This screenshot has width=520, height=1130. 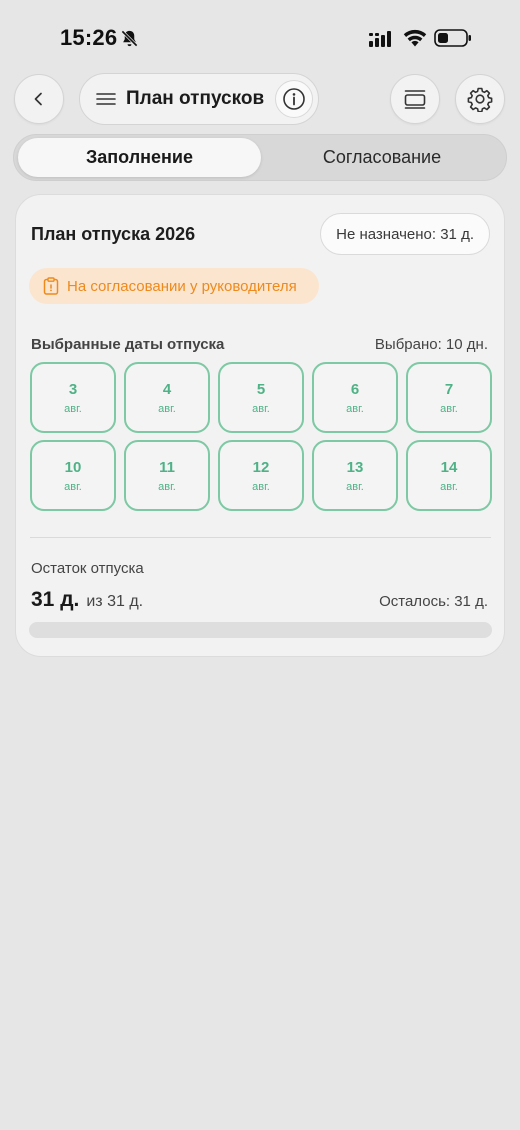 I want to click on date-chip: 13 авг., so click(x=355, y=475).